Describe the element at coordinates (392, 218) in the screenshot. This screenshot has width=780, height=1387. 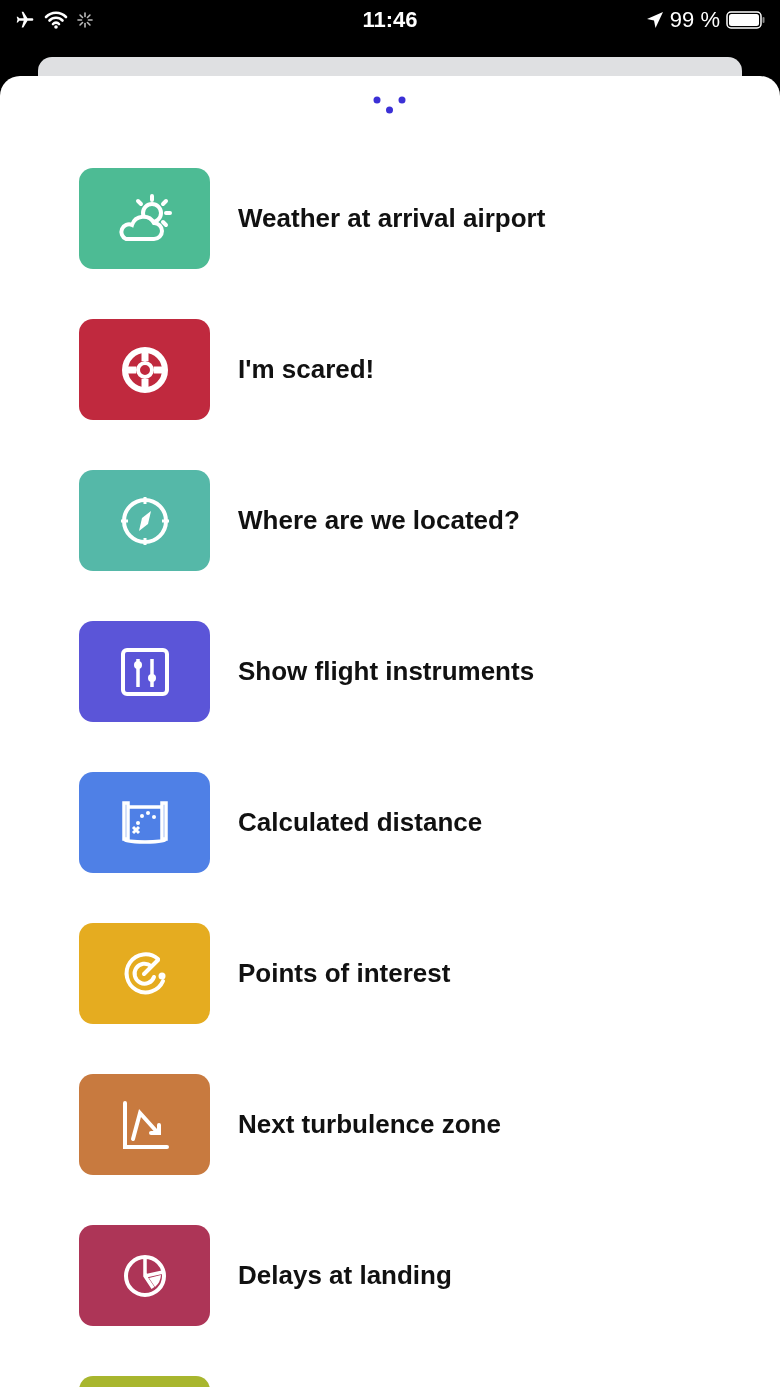
I see `menu-label: Weather at arrival airport` at that location.